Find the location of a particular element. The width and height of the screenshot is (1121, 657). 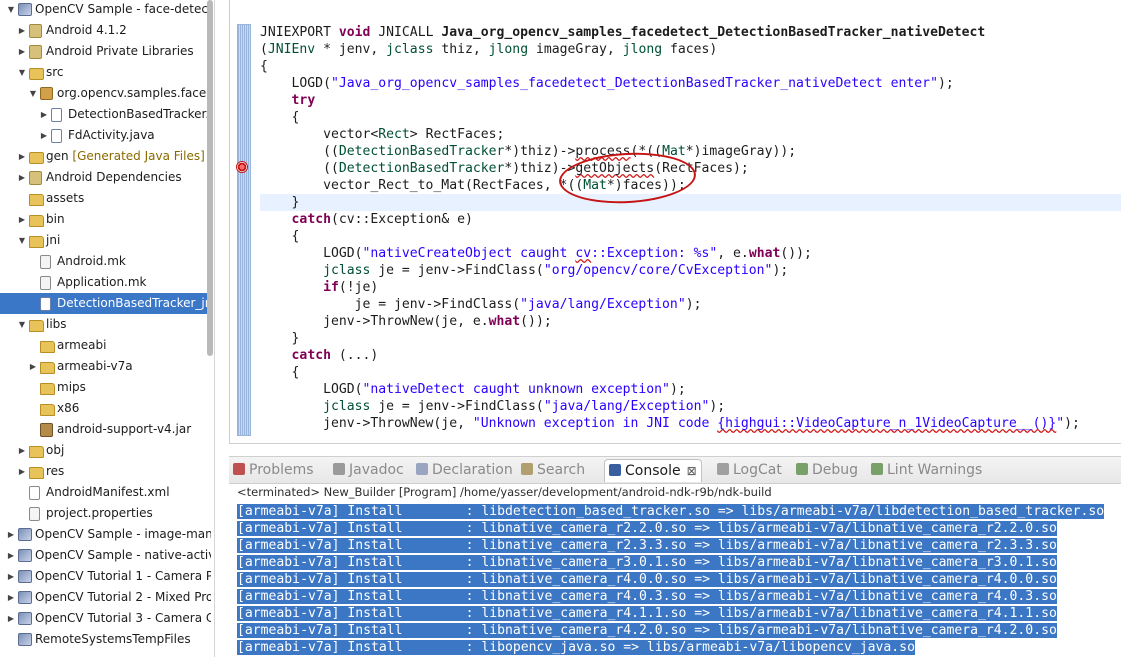

tree-item-label: Android 4.1.2 is located at coordinates (86, 30).